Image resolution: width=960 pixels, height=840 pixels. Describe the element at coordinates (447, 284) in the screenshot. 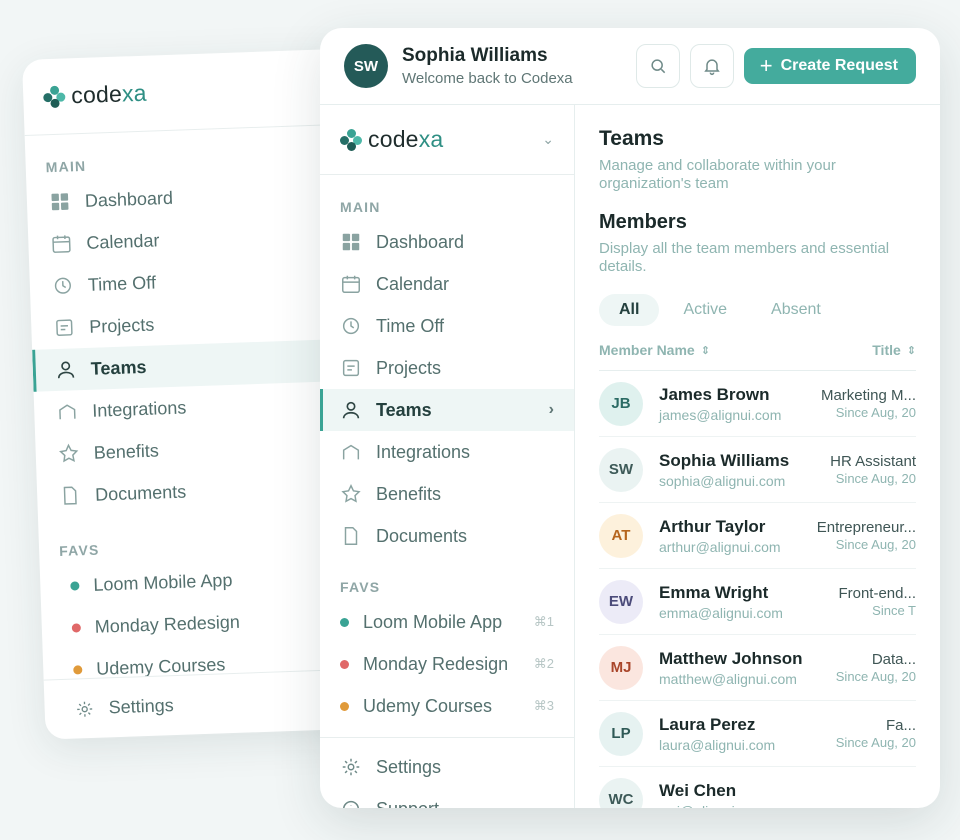

I see `sidebar-item-calendar: Calendar` at that location.